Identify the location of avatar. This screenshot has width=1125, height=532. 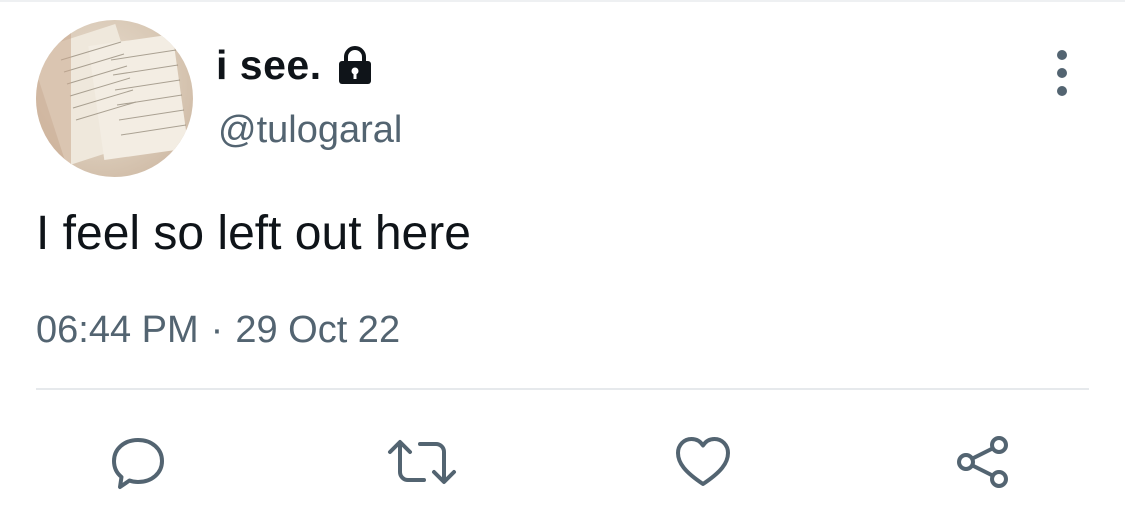
(114, 98).